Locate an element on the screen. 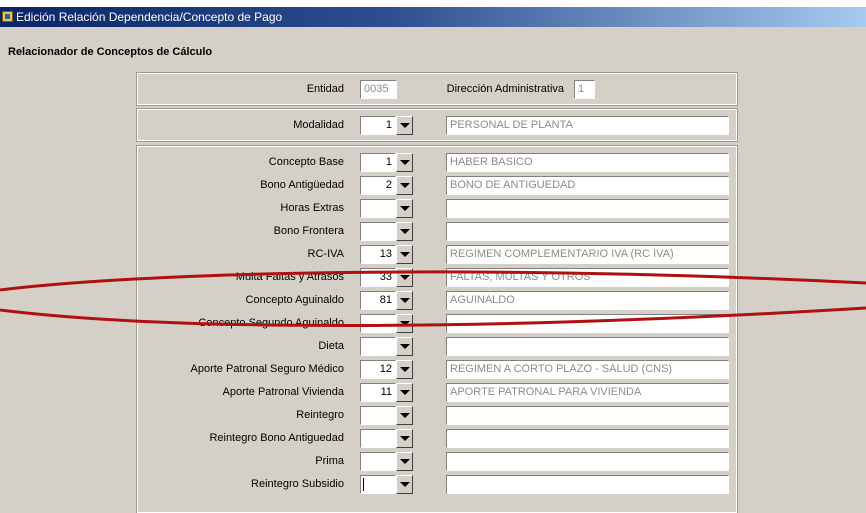  header-panel: Entidad 0035 Dirección Administrativa 1 is located at coordinates (437, 89).